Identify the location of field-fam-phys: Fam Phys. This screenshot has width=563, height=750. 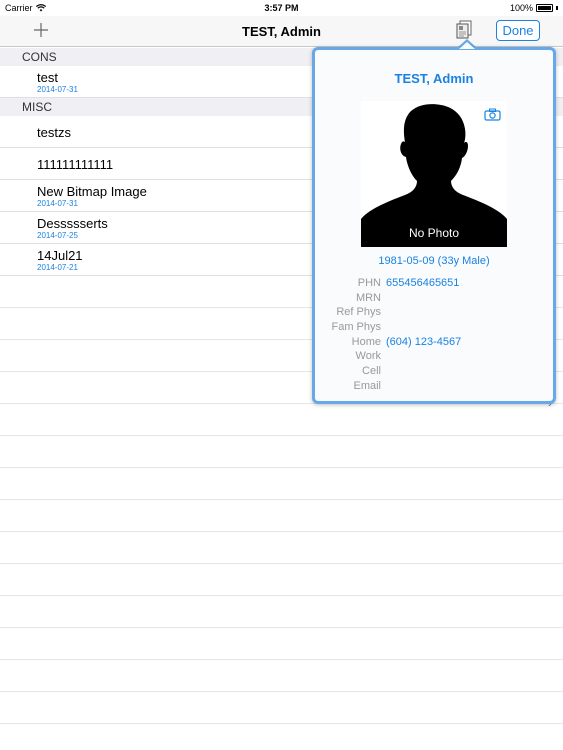
(434, 328).